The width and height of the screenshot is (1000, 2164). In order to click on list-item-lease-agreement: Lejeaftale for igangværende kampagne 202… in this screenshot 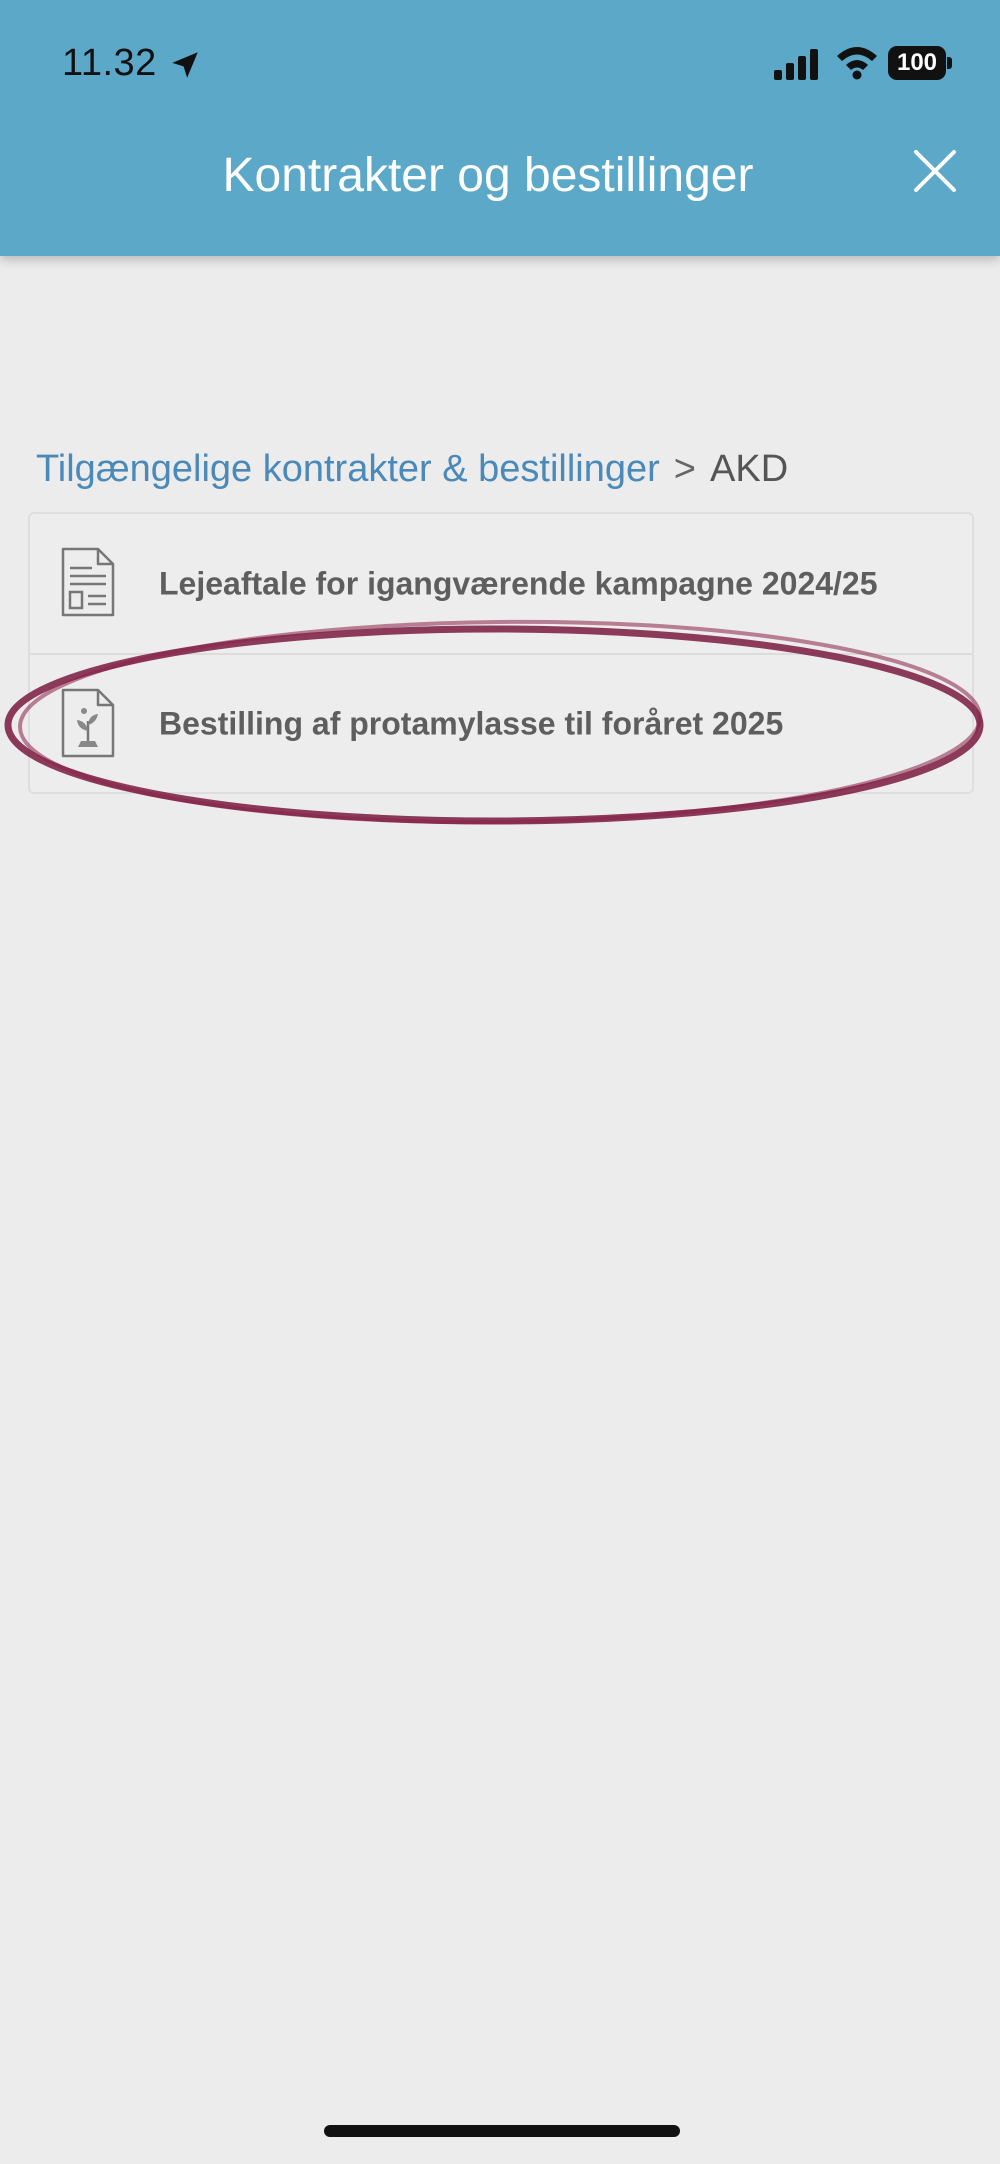, I will do `click(501, 583)`.